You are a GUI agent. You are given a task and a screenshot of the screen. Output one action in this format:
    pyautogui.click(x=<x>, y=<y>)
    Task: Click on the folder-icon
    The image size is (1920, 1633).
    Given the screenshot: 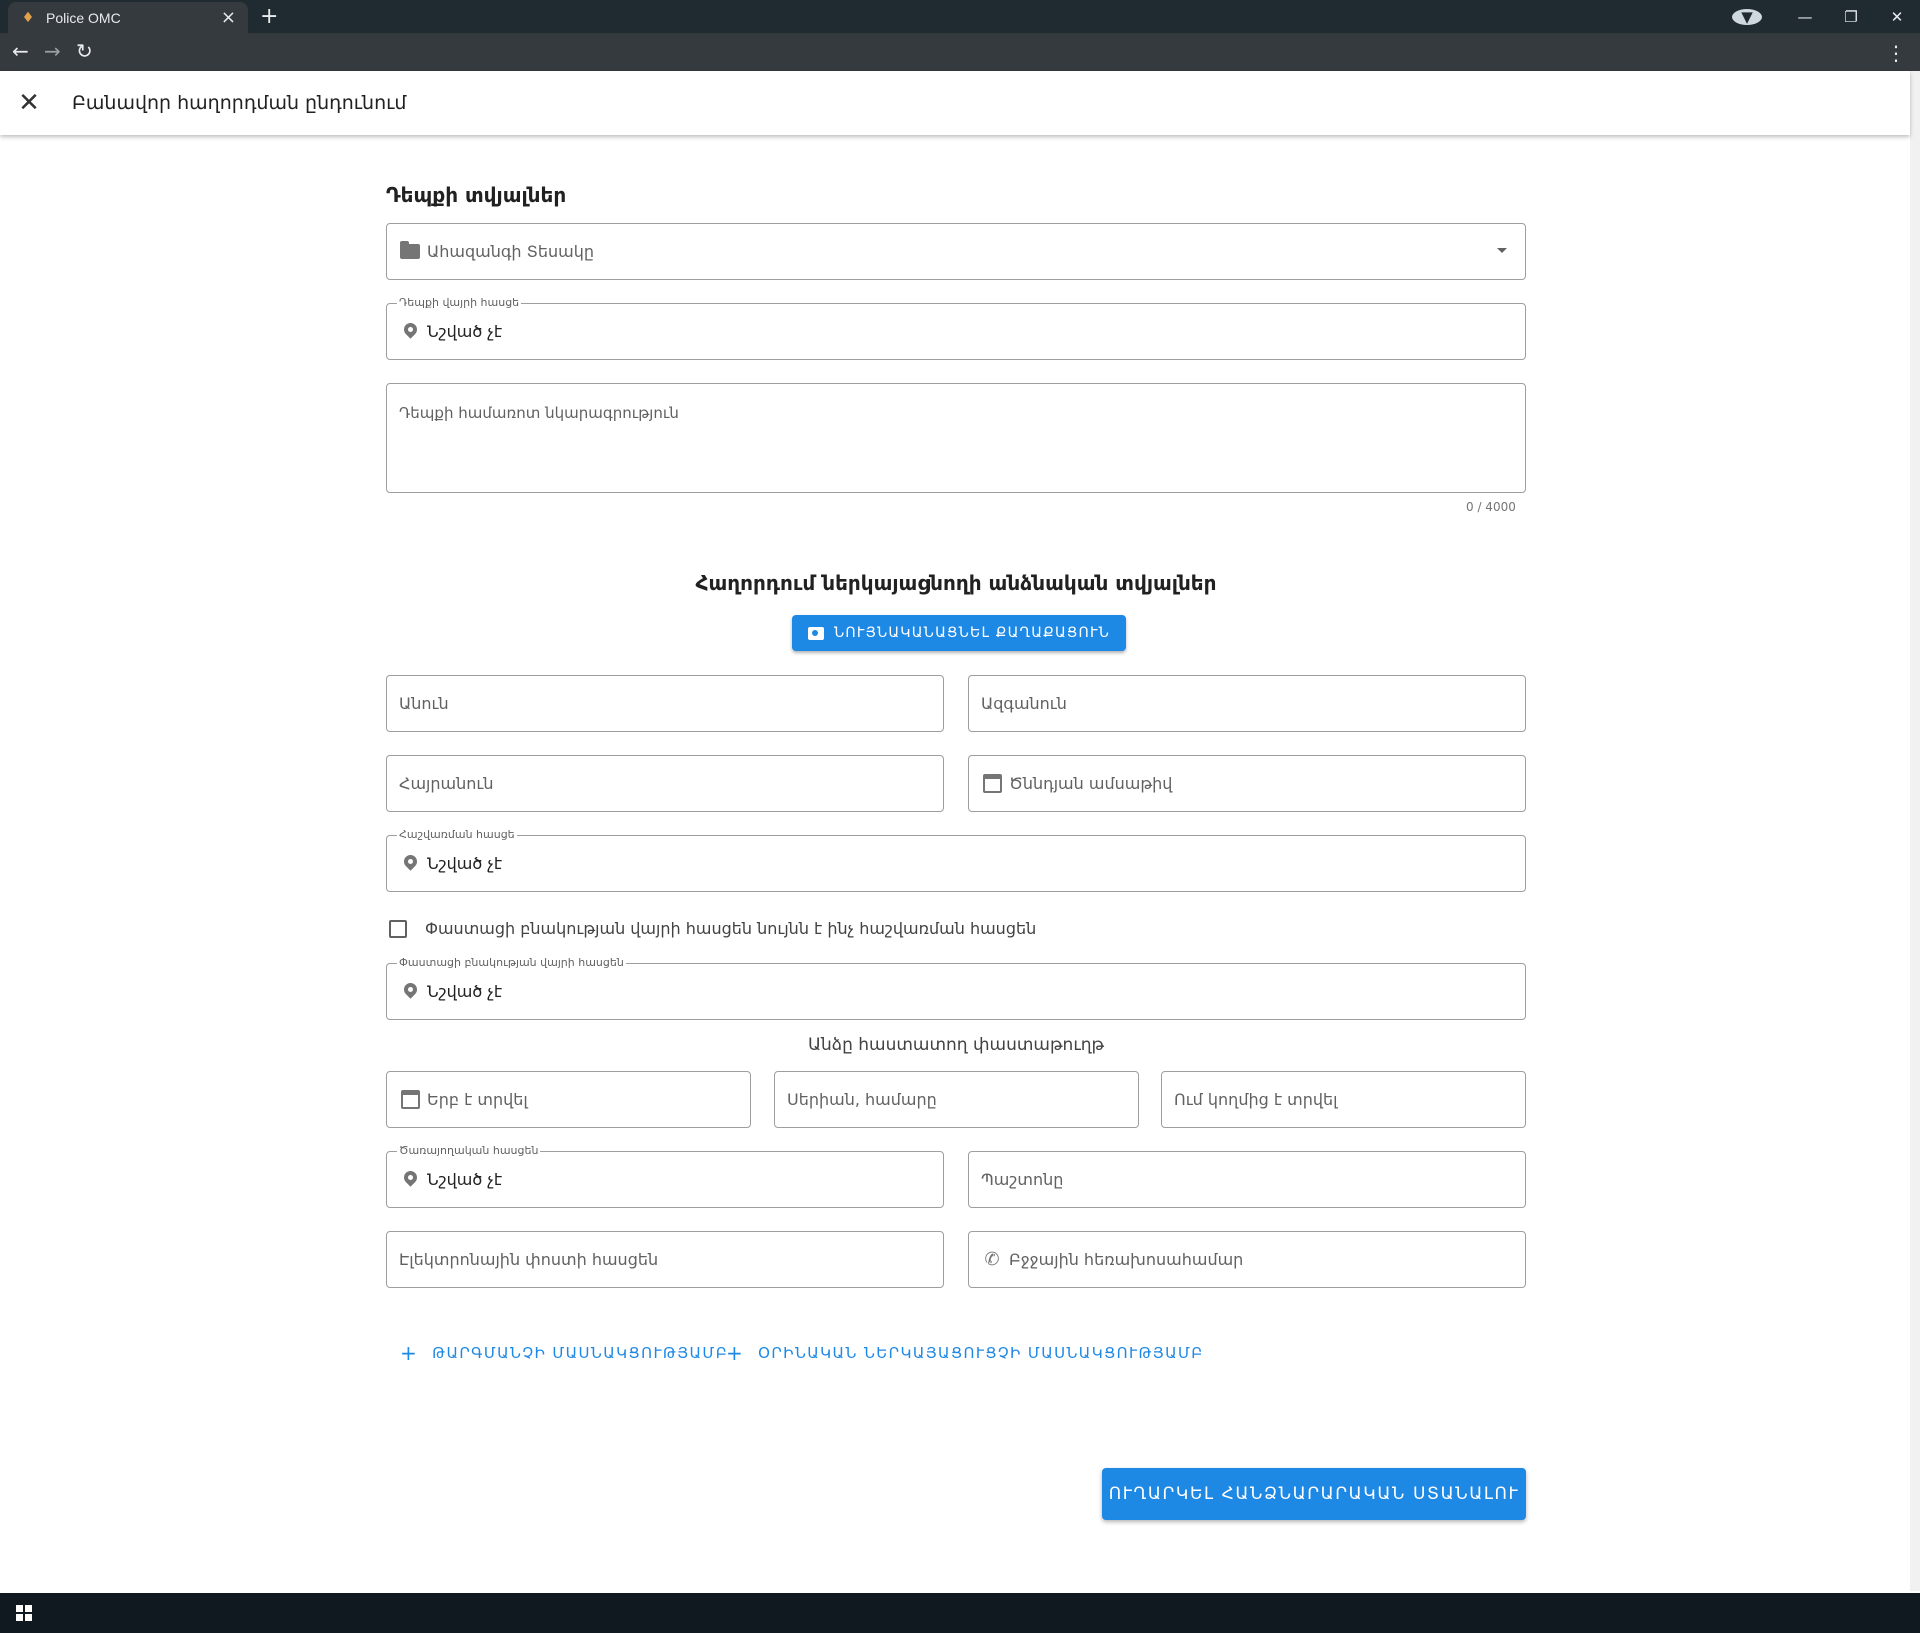 What is the action you would take?
    pyautogui.click(x=410, y=250)
    